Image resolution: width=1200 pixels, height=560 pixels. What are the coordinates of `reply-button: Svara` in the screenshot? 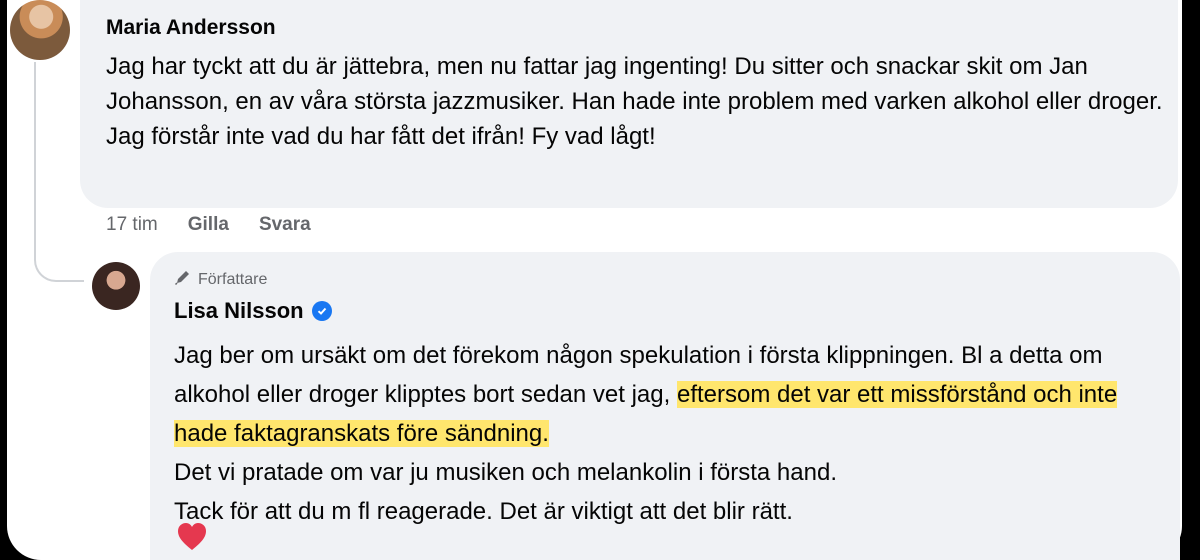 It's located at (285, 225).